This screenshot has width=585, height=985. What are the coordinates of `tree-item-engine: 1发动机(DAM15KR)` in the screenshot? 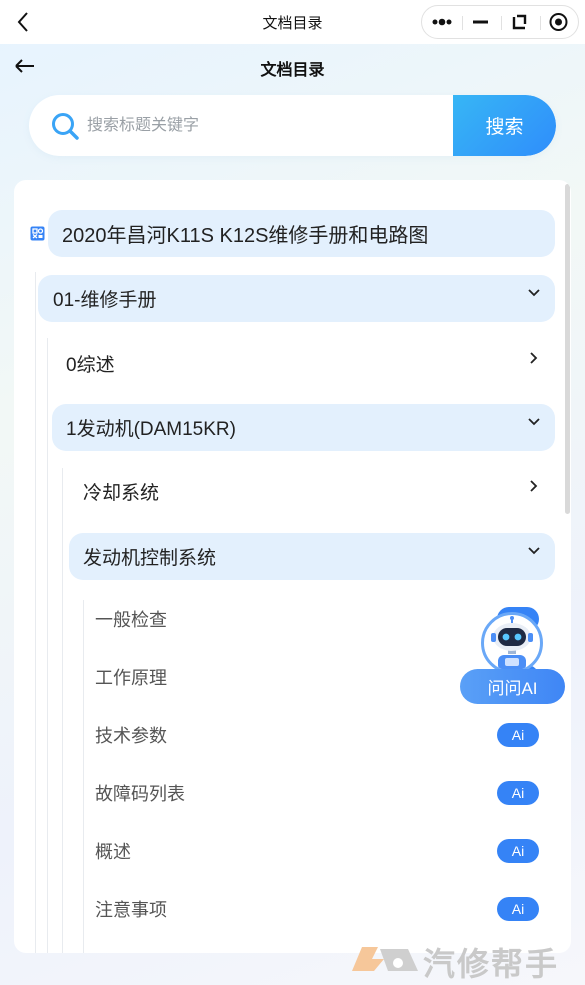 It's located at (303, 427).